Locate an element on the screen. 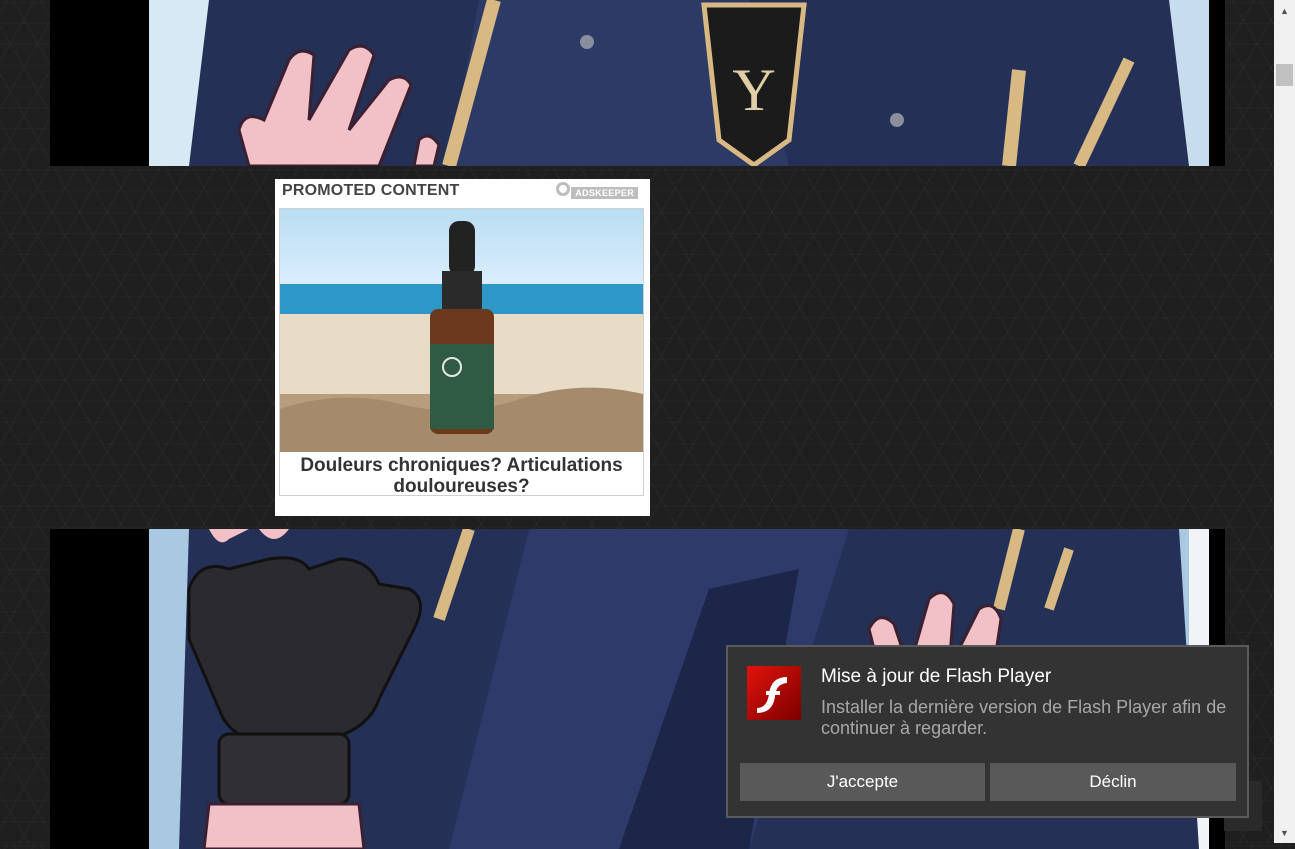 The width and height of the screenshot is (1295, 849). accept-button: J'accepte is located at coordinates (862, 782).